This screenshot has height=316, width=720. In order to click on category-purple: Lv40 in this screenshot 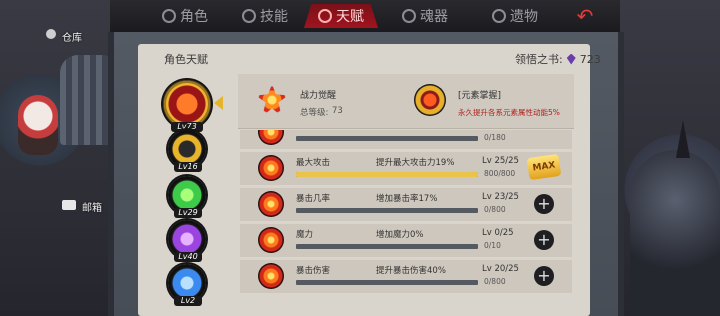, I will do `click(187, 241)`.